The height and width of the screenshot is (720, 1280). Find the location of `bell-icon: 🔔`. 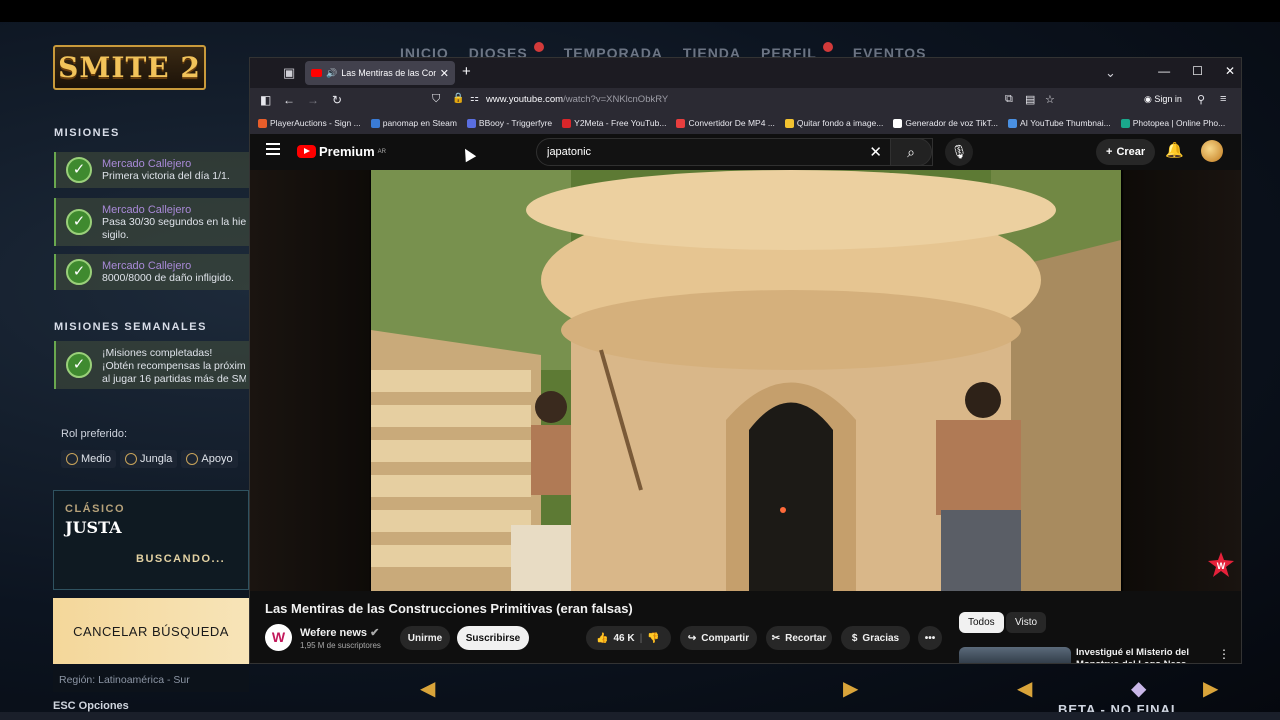

bell-icon: 🔔 is located at coordinates (1174, 150).